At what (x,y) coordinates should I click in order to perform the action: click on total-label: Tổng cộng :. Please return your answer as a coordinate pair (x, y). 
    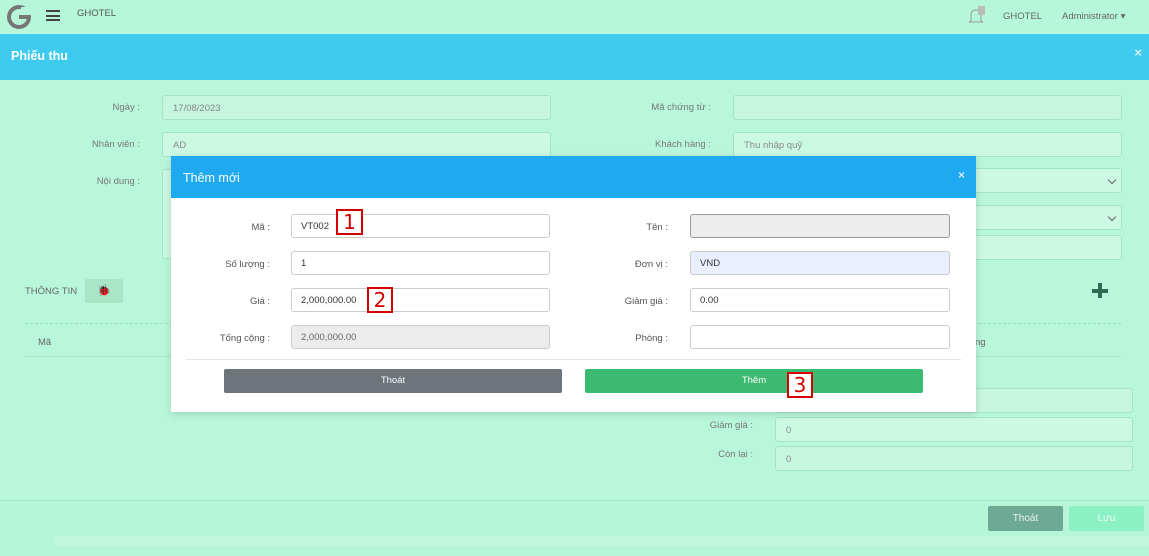
    Looking at the image, I should click on (244, 338).